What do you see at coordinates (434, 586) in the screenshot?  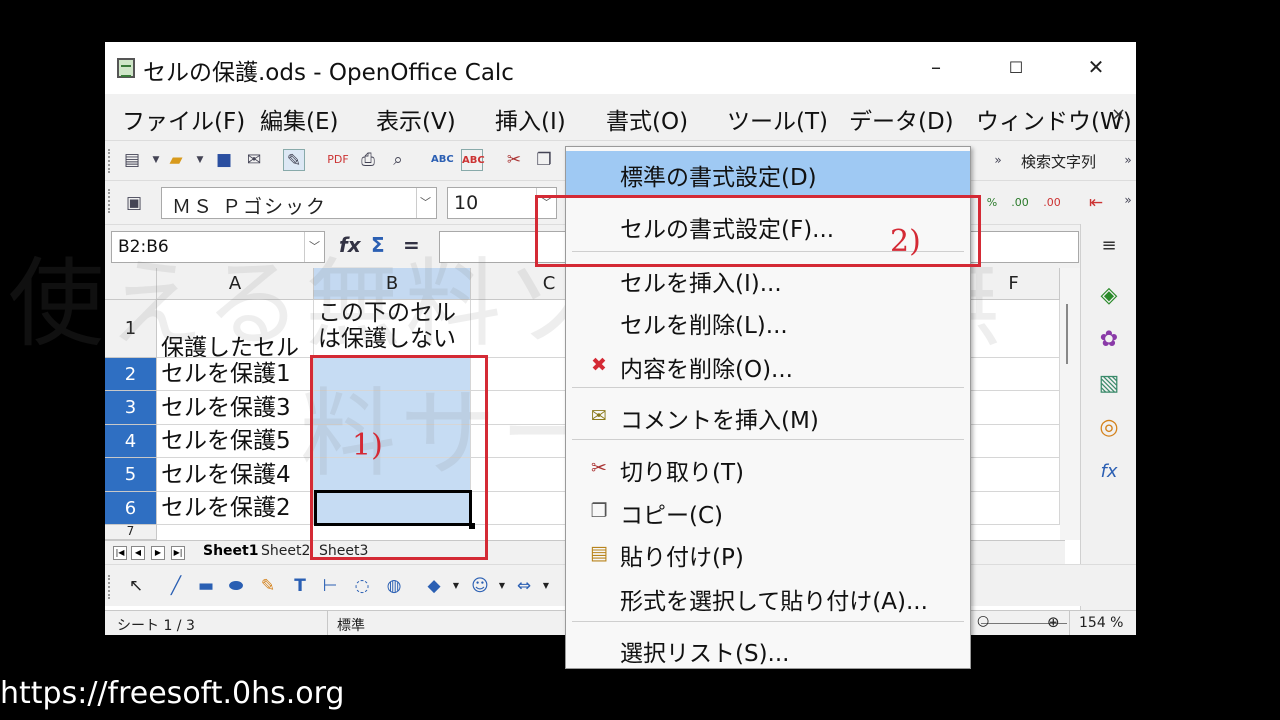 I see `basic-shapes-icon: ◆` at bounding box center [434, 586].